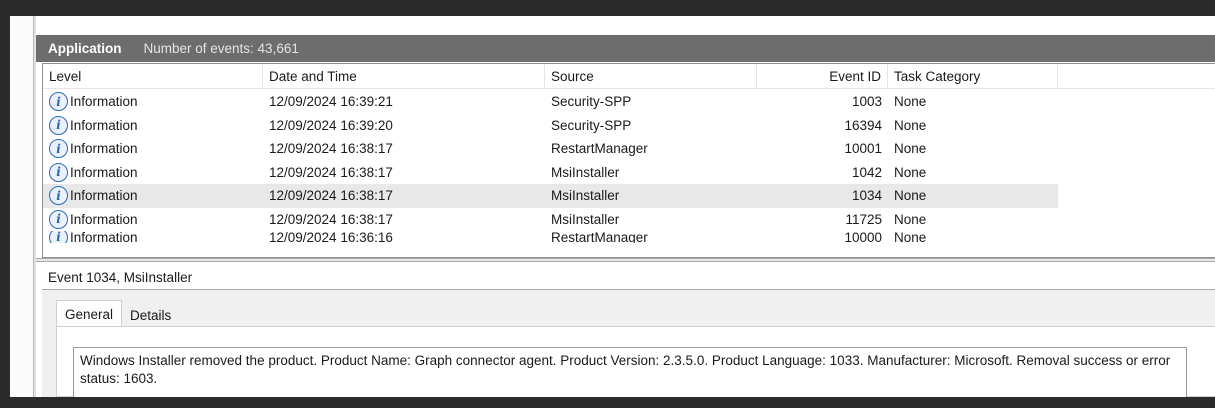  Describe the element at coordinates (651, 76) in the screenshot. I see `column-header-source: Source` at that location.